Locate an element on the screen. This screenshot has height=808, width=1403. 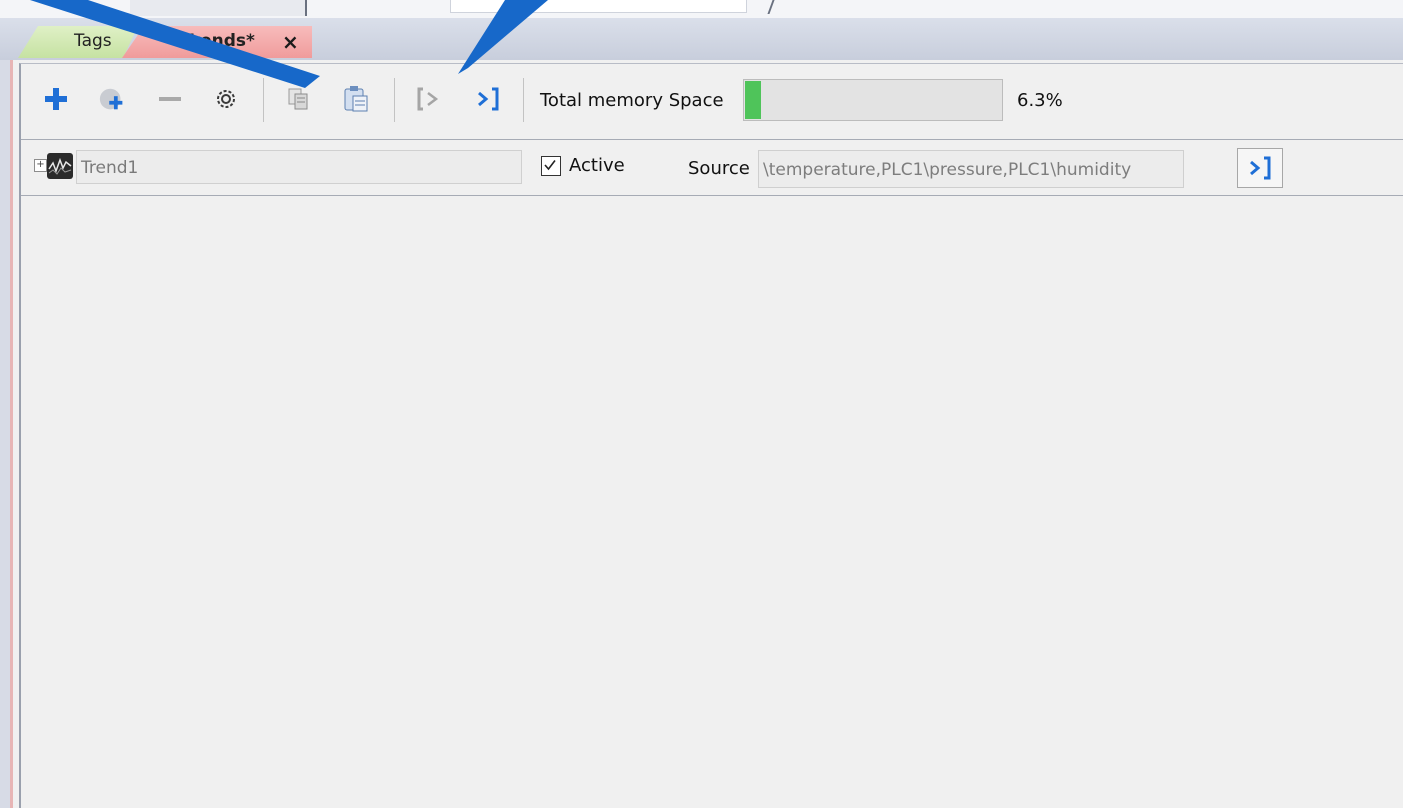
active-checkbox is located at coordinates (551, 166).